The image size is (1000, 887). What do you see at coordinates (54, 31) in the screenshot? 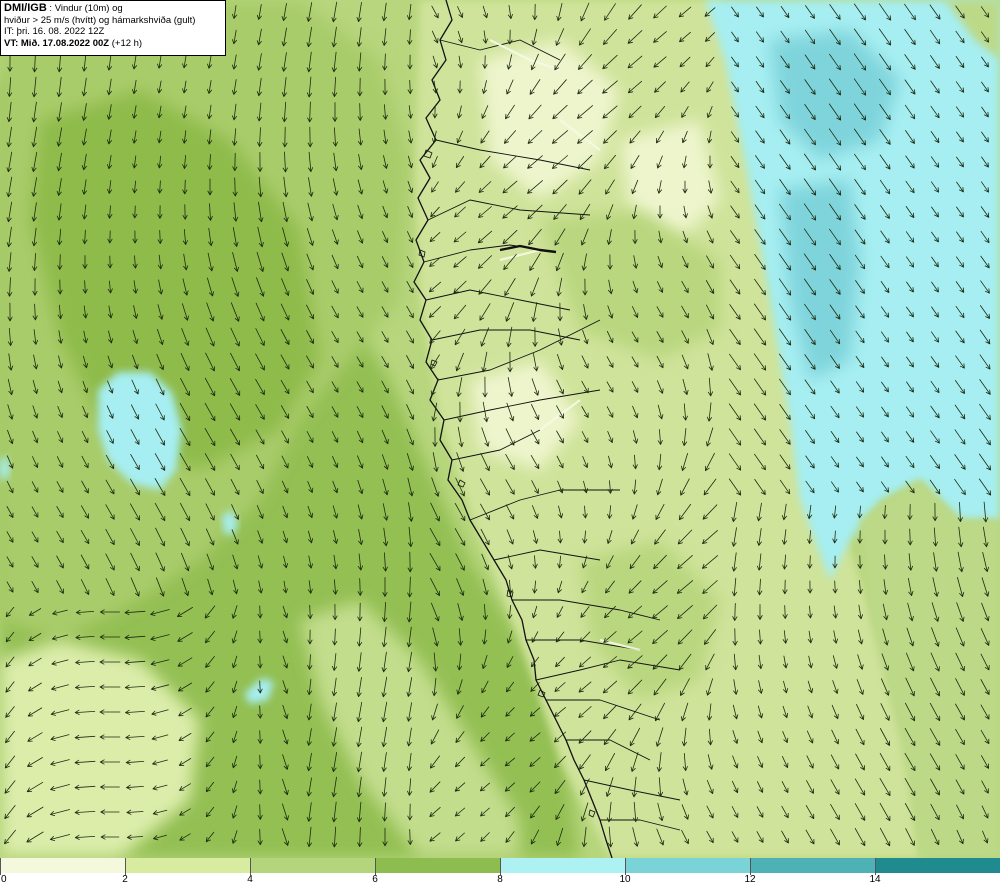
I see `info-line-3: IT: þri. 16. 08. 2022 12Z` at bounding box center [54, 31].